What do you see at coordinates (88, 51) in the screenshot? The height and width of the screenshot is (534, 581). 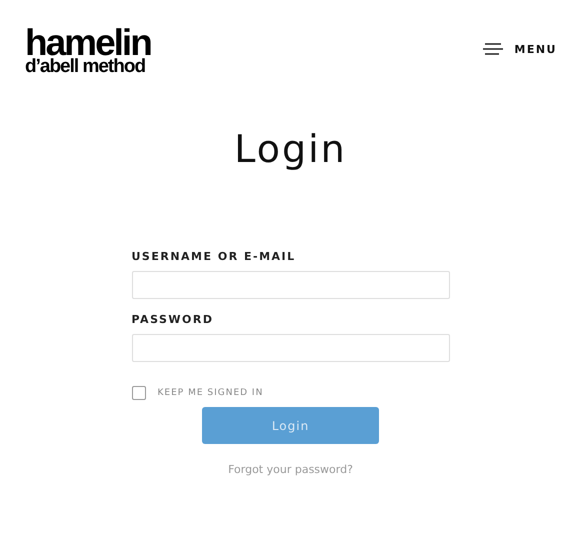 I see `logo: hamelin d’abell method` at bounding box center [88, 51].